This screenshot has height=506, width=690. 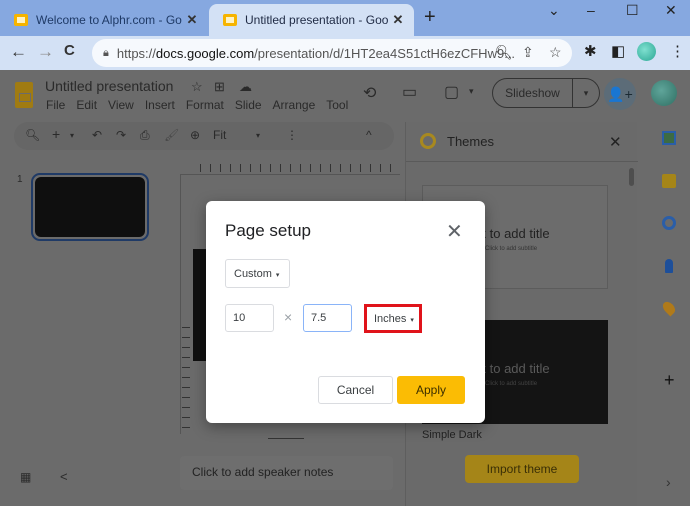 What do you see at coordinates (263, 472) in the screenshot?
I see `speaker-notes-placeholder: Click to add speaker notes` at bounding box center [263, 472].